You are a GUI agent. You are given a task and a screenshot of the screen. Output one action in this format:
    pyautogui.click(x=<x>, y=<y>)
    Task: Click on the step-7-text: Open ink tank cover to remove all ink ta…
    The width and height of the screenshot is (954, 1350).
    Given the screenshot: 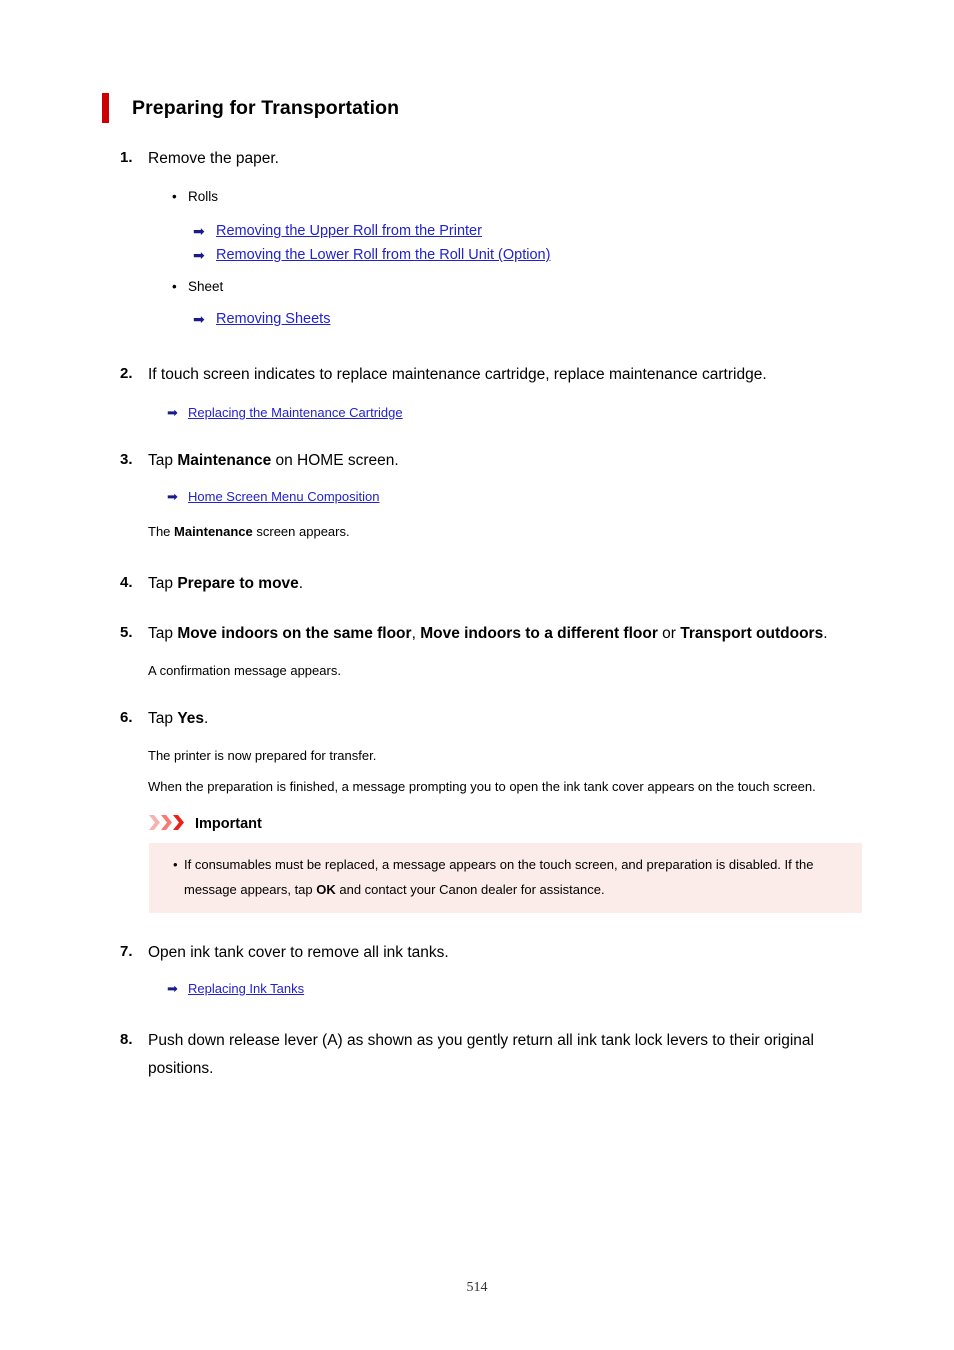 What is the action you would take?
    pyautogui.click(x=298, y=952)
    